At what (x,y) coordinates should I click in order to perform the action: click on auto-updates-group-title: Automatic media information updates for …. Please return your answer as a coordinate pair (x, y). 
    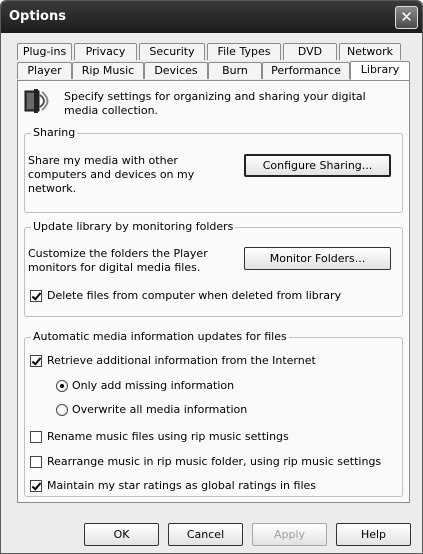
    Looking at the image, I should click on (160, 336).